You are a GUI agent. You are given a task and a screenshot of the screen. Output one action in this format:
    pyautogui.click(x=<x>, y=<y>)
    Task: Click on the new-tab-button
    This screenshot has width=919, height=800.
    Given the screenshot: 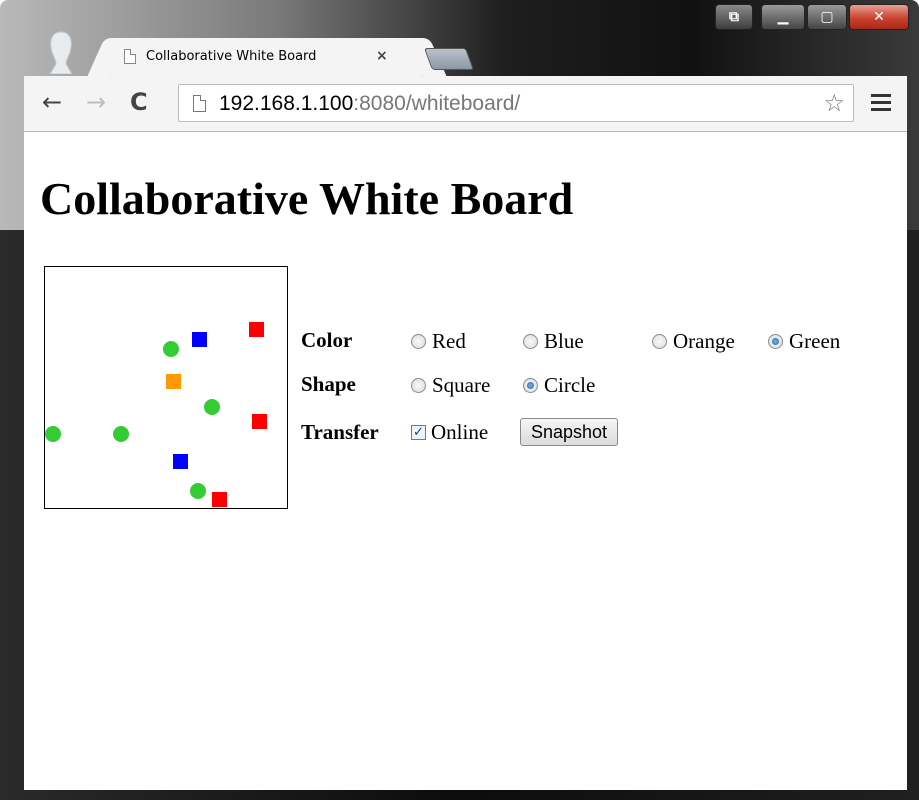 What is the action you would take?
    pyautogui.click(x=449, y=59)
    